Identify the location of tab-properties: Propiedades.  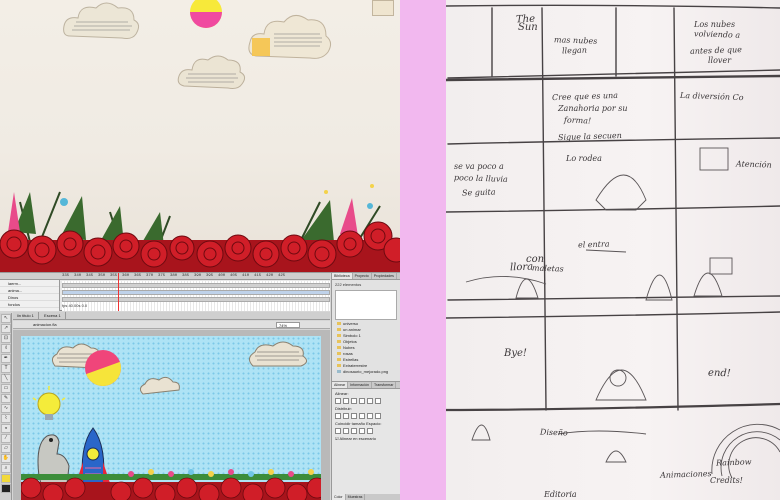
(384, 276).